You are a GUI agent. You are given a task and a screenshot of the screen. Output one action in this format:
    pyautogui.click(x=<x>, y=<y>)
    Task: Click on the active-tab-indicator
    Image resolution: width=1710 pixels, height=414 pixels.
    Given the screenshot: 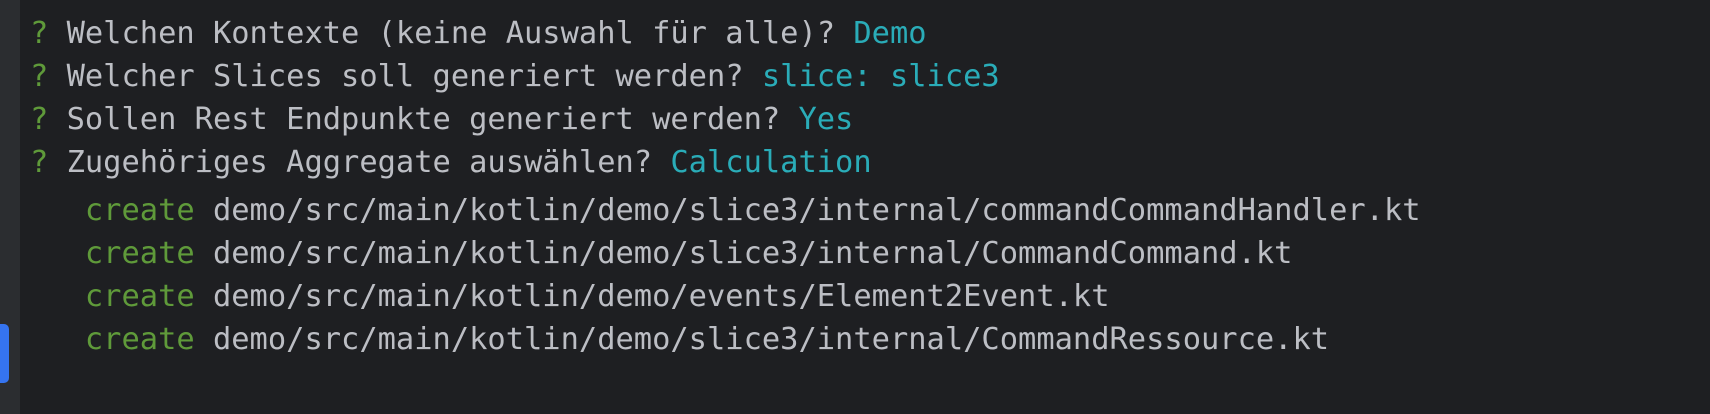 What is the action you would take?
    pyautogui.click(x=4, y=353)
    